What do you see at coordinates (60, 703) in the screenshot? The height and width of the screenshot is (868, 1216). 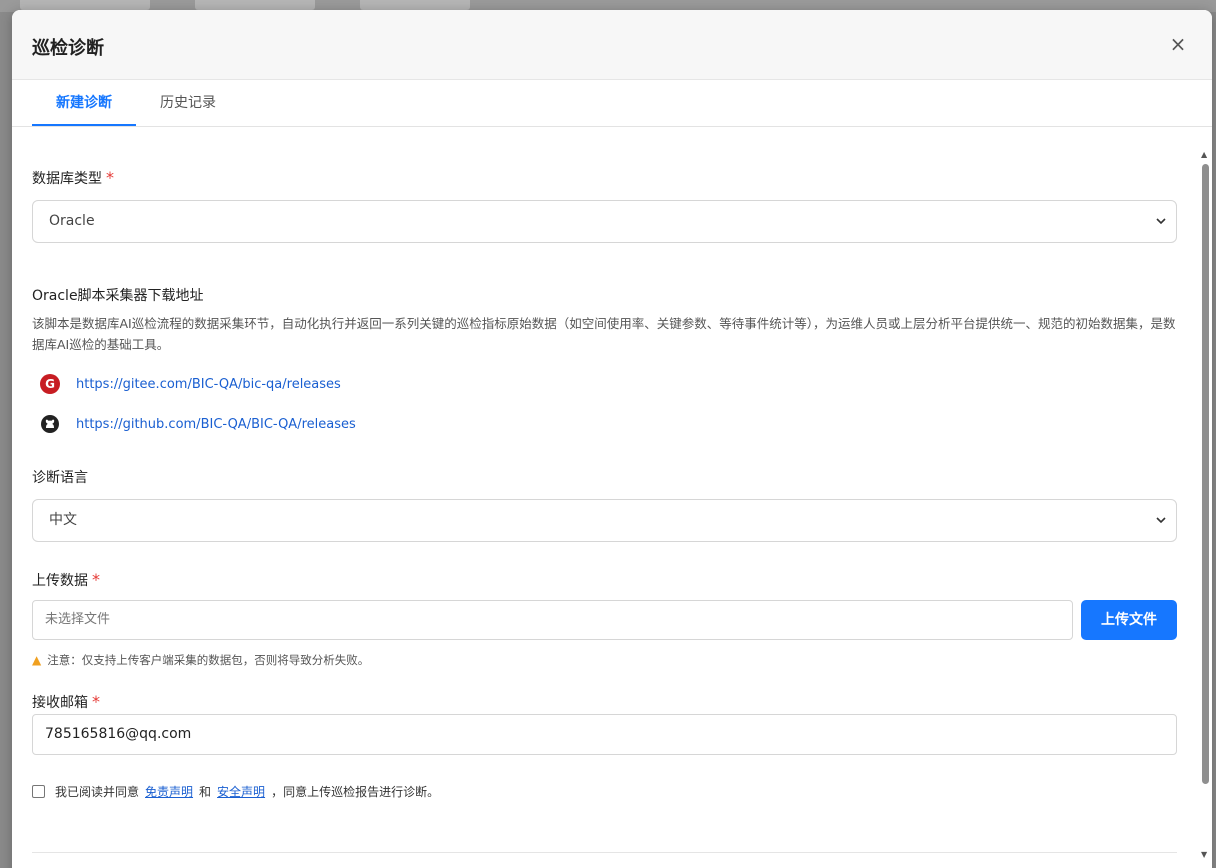 I see `email-label: 接收邮箱` at bounding box center [60, 703].